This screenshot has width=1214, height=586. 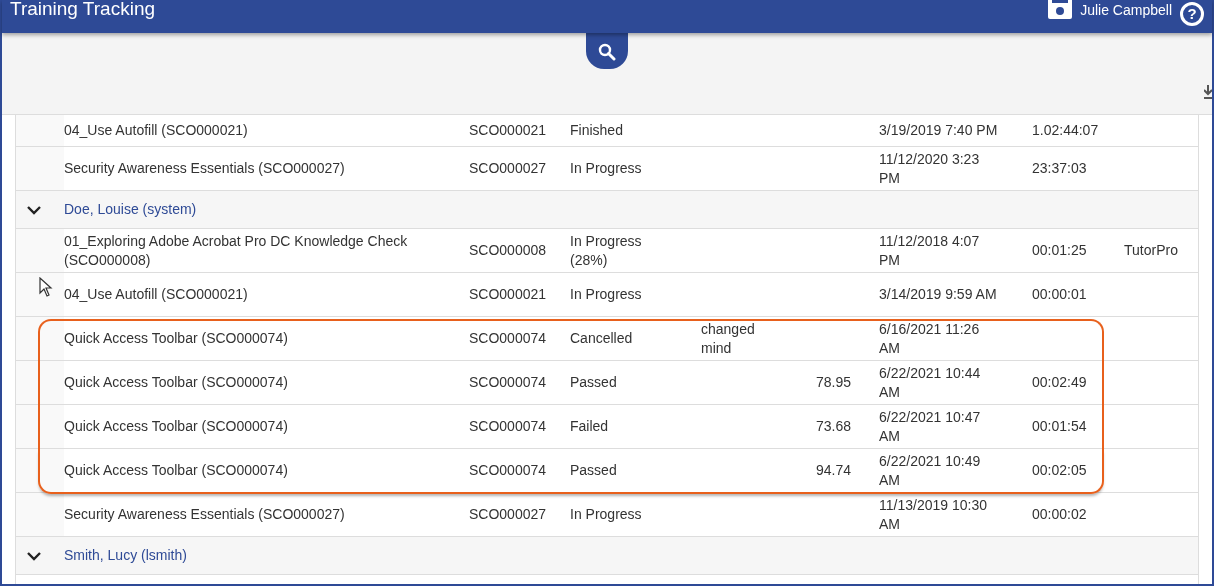 I want to click on help-button: ?, so click(x=1192, y=14).